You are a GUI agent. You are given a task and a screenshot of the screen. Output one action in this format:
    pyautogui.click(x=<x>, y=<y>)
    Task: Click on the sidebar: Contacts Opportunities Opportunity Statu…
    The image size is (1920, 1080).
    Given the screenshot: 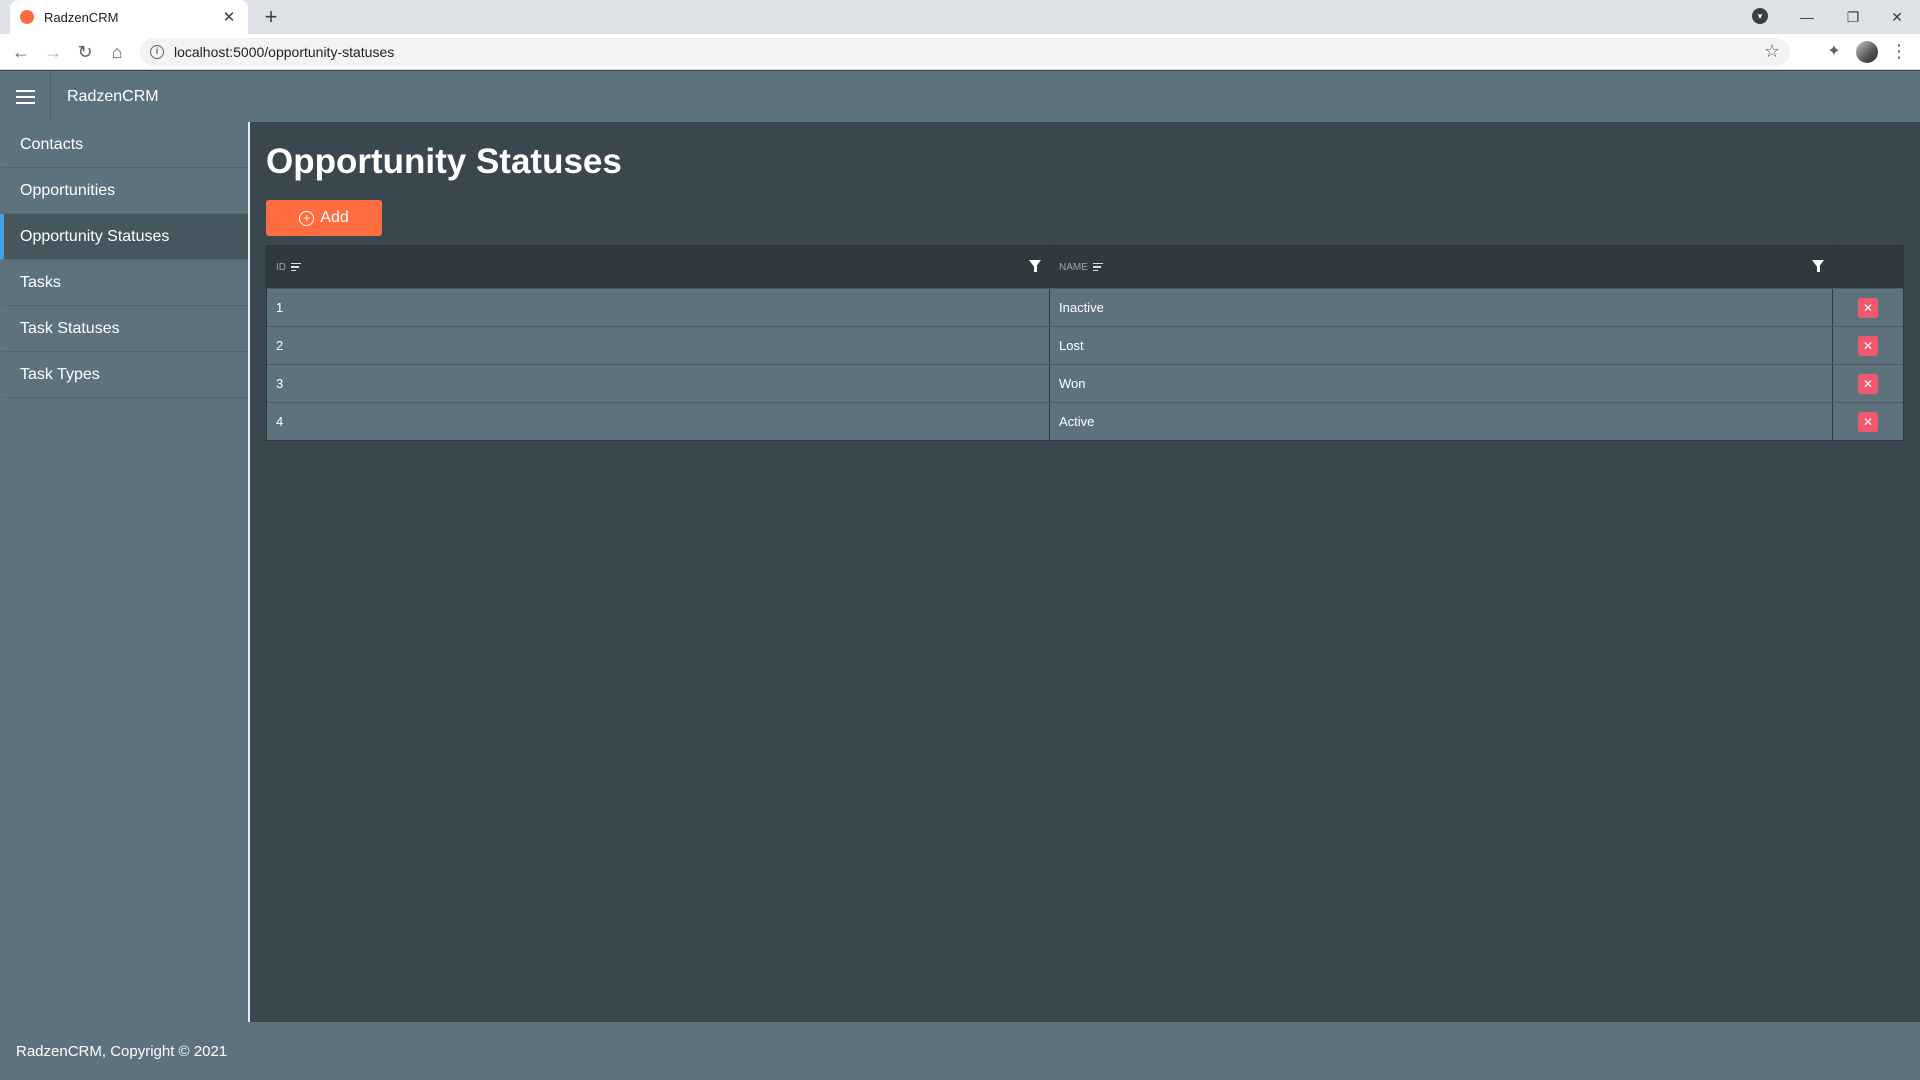 What is the action you would take?
    pyautogui.click(x=125, y=572)
    